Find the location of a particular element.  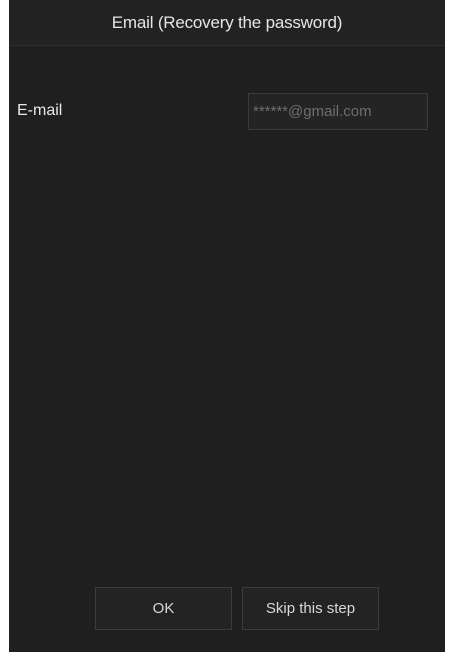

email-field is located at coordinates (338, 111).